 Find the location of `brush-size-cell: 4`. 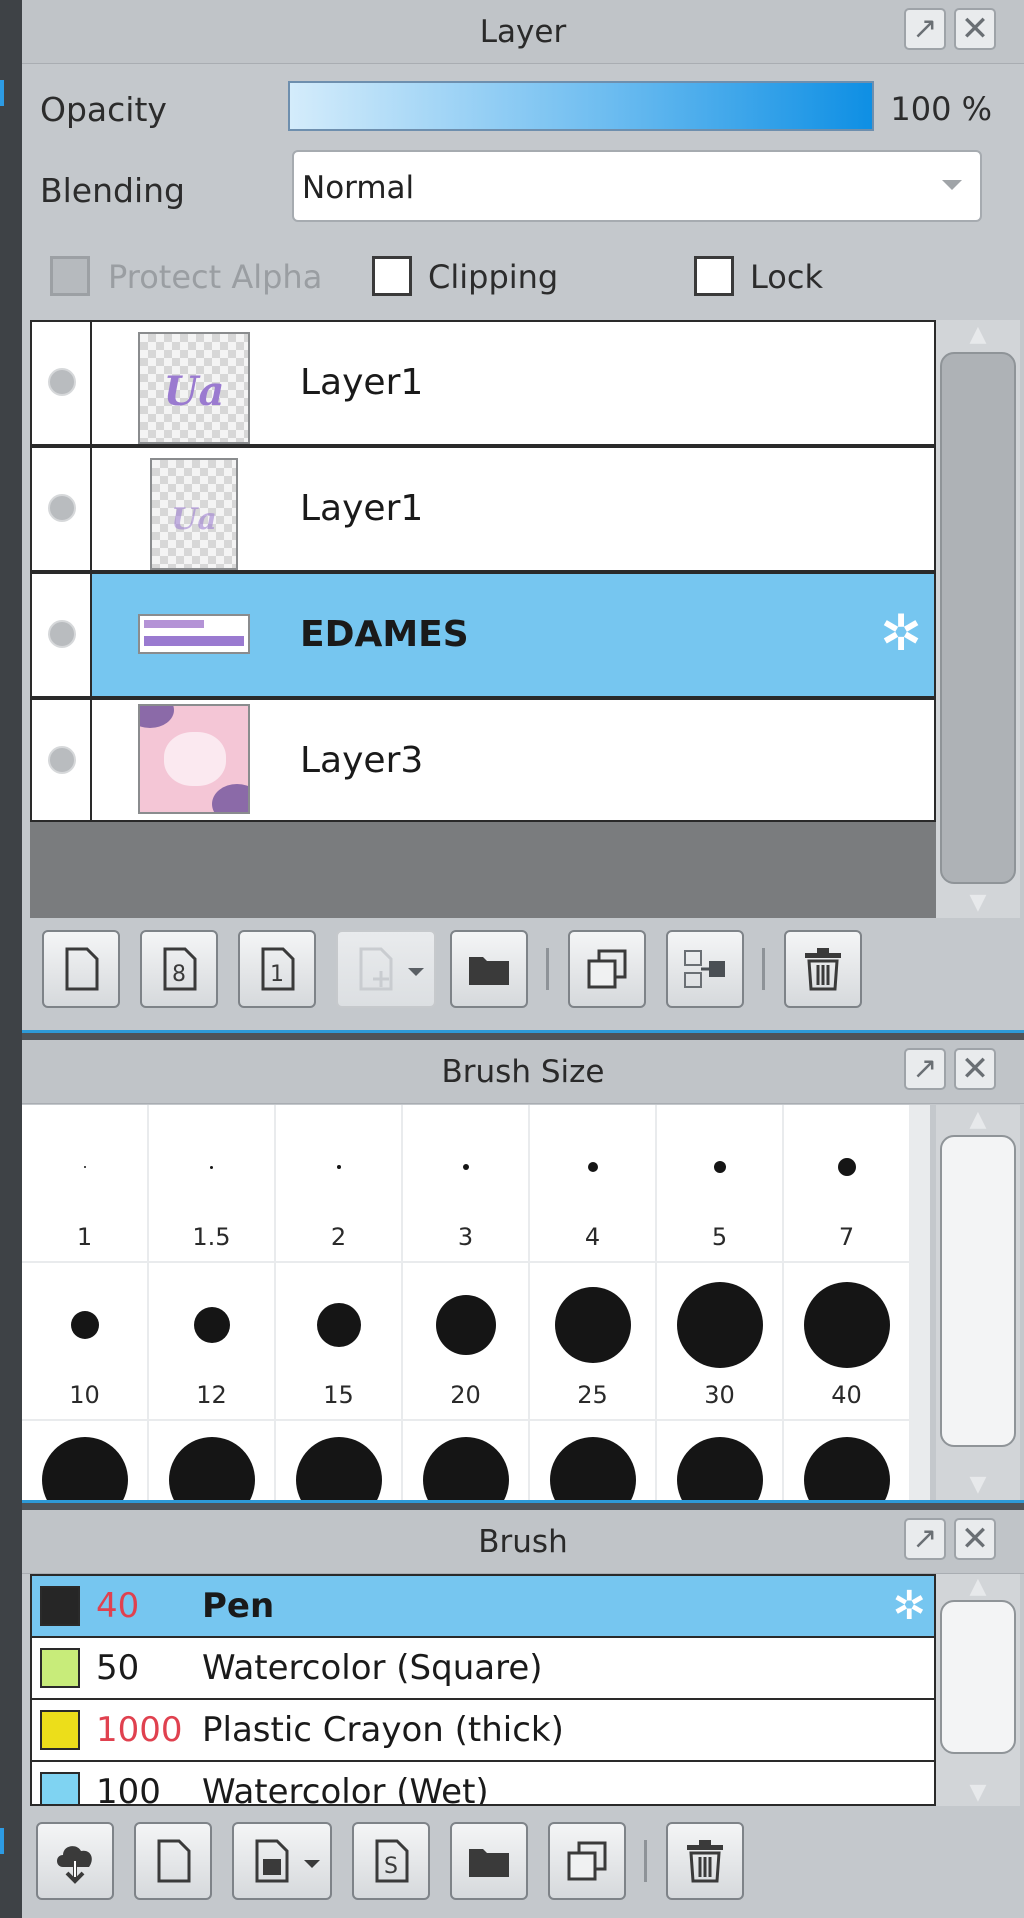

brush-size-cell: 4 is located at coordinates (592, 1183).